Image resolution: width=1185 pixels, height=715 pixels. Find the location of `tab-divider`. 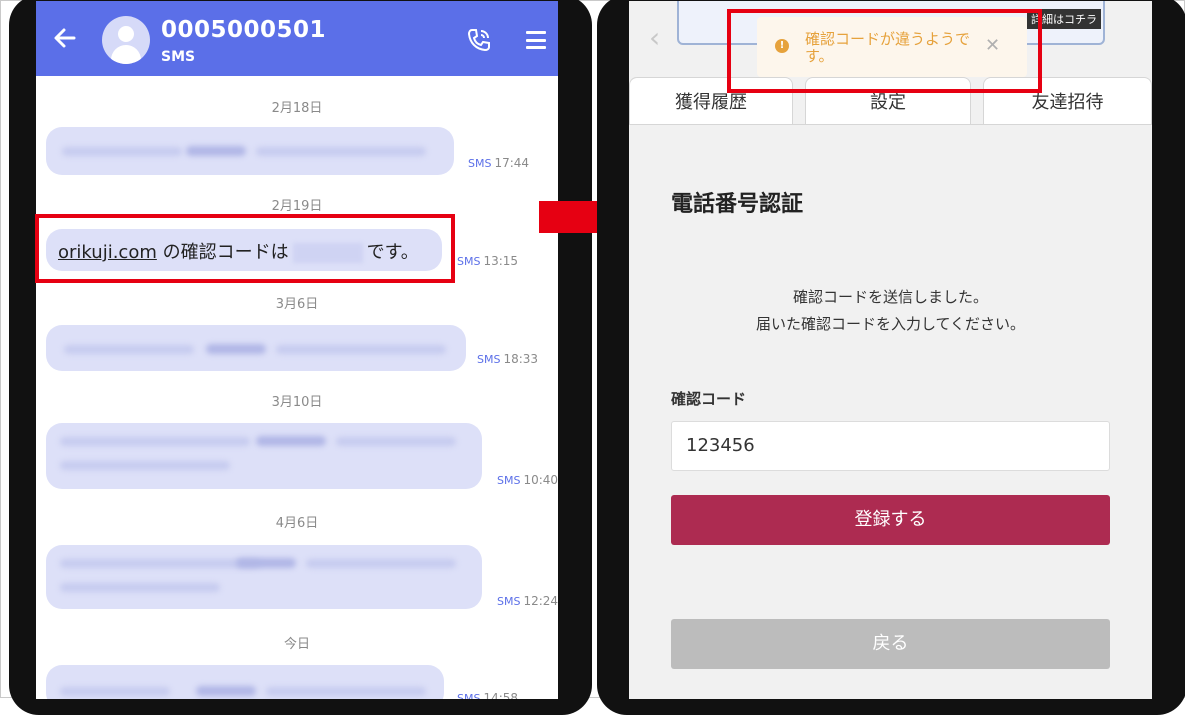

tab-divider is located at coordinates (890, 124).